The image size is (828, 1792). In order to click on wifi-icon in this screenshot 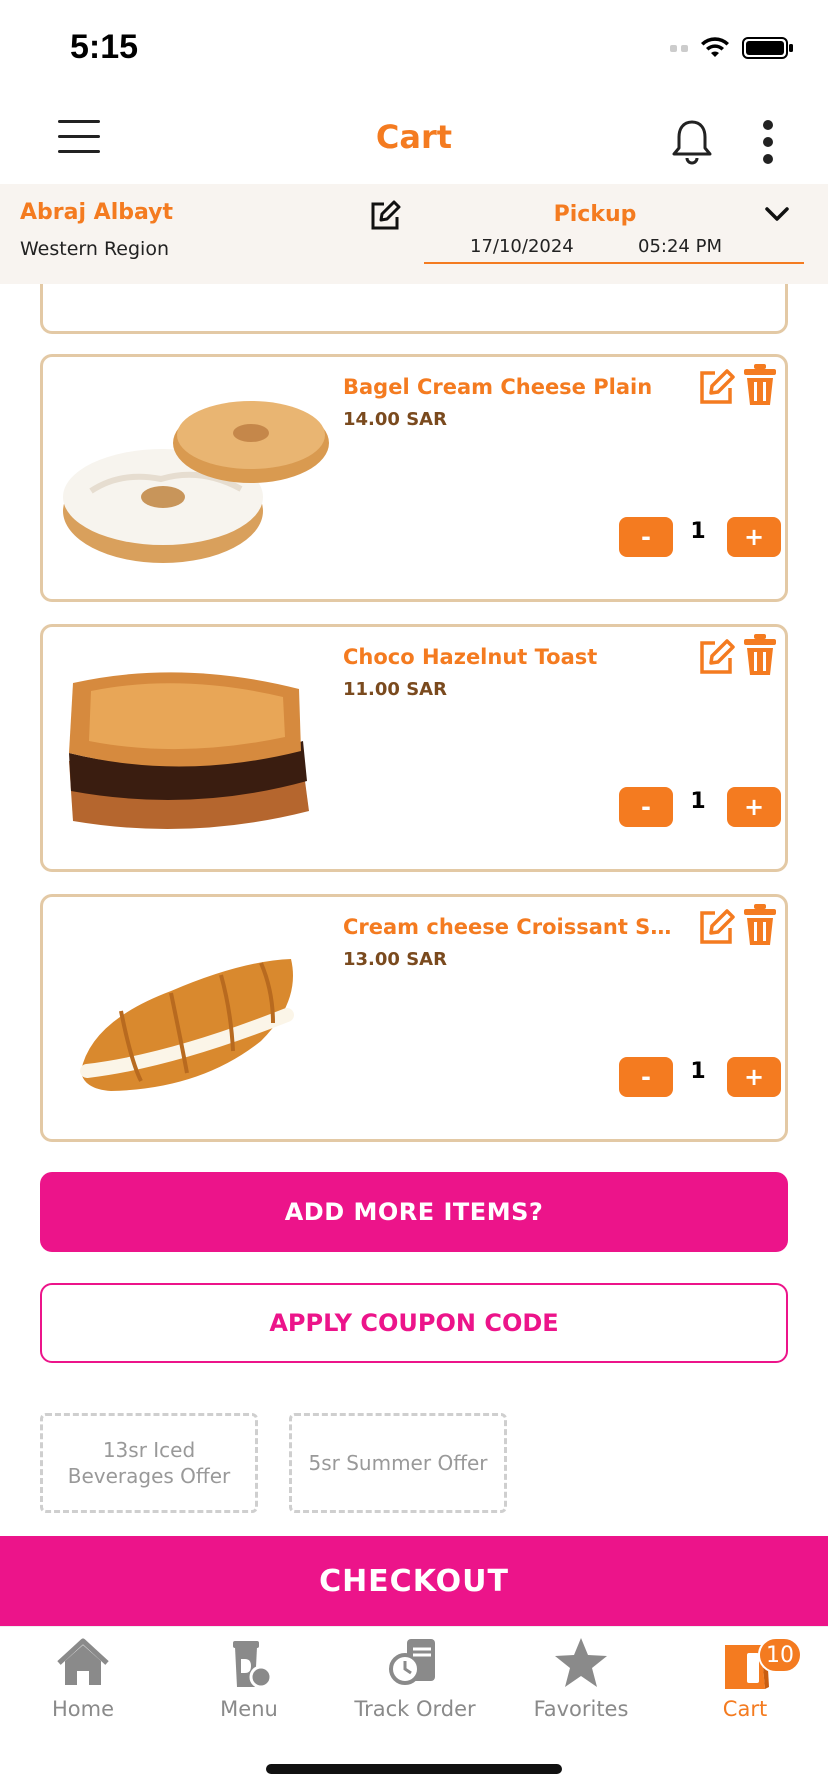, I will do `click(715, 47)`.